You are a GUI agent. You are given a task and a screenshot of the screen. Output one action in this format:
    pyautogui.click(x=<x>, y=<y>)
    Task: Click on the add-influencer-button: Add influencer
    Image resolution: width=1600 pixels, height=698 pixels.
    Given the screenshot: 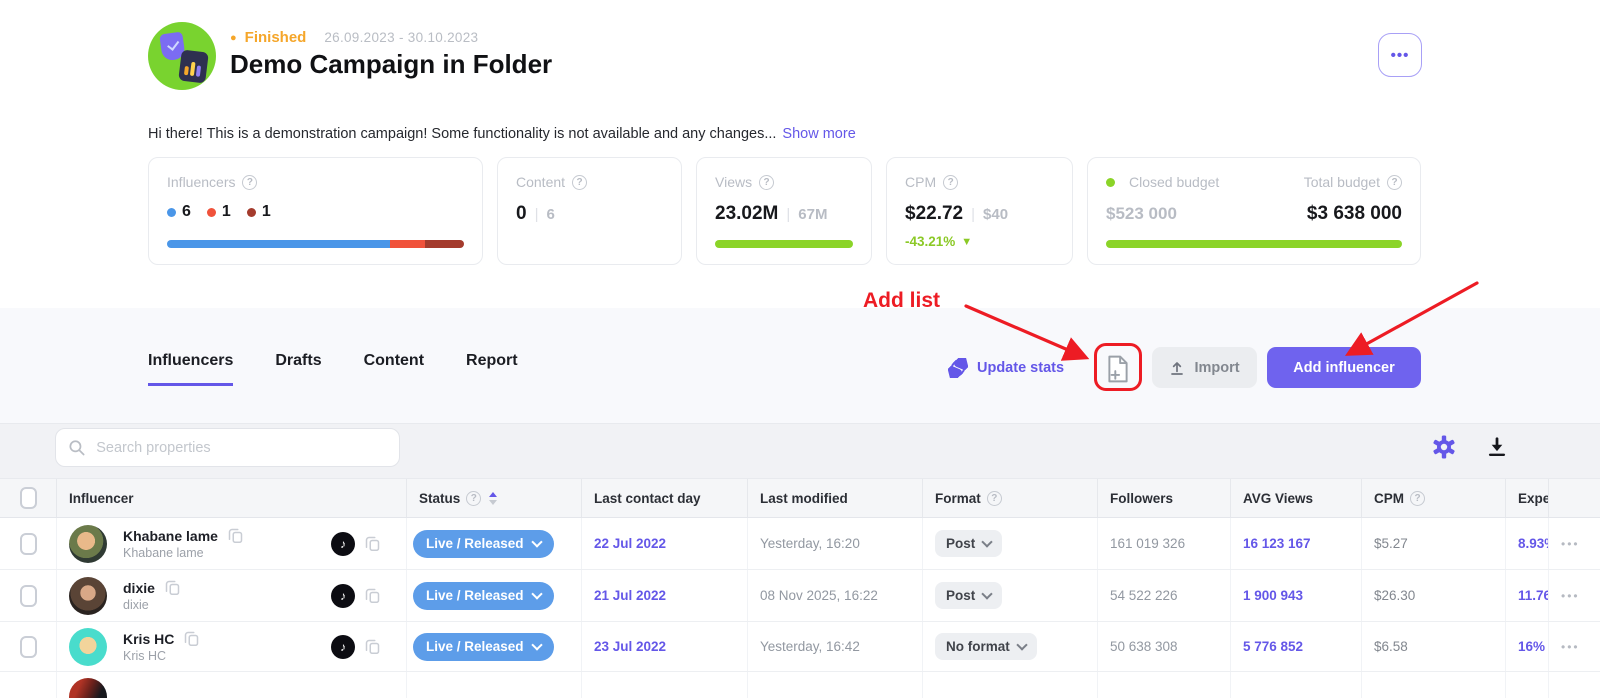 What is the action you would take?
    pyautogui.click(x=1344, y=367)
    